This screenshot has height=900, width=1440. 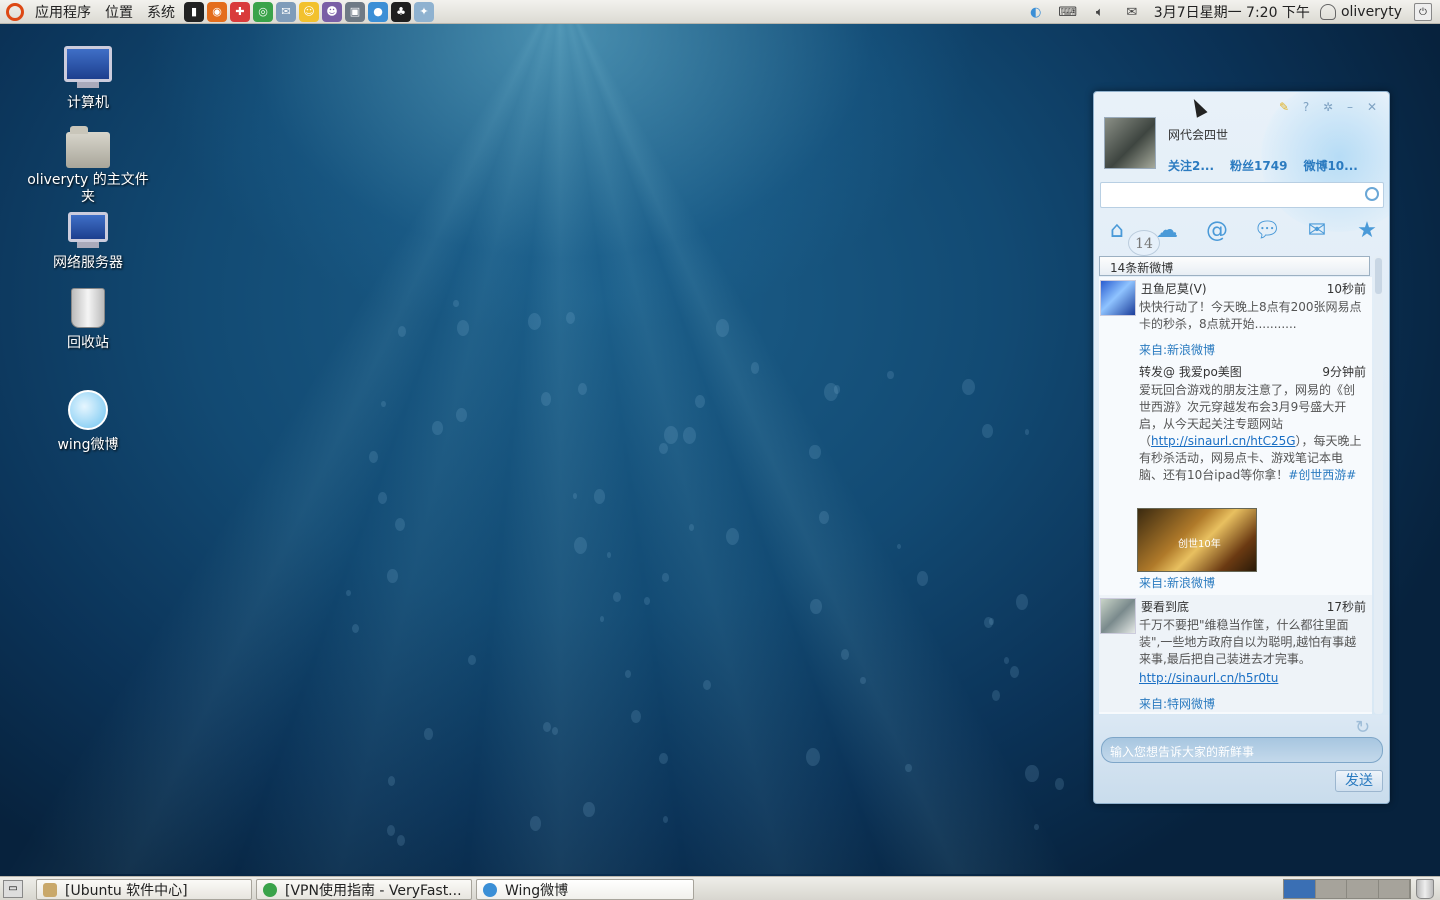 I want to click on shutdown-icon: ⏻, so click(x=1423, y=12).